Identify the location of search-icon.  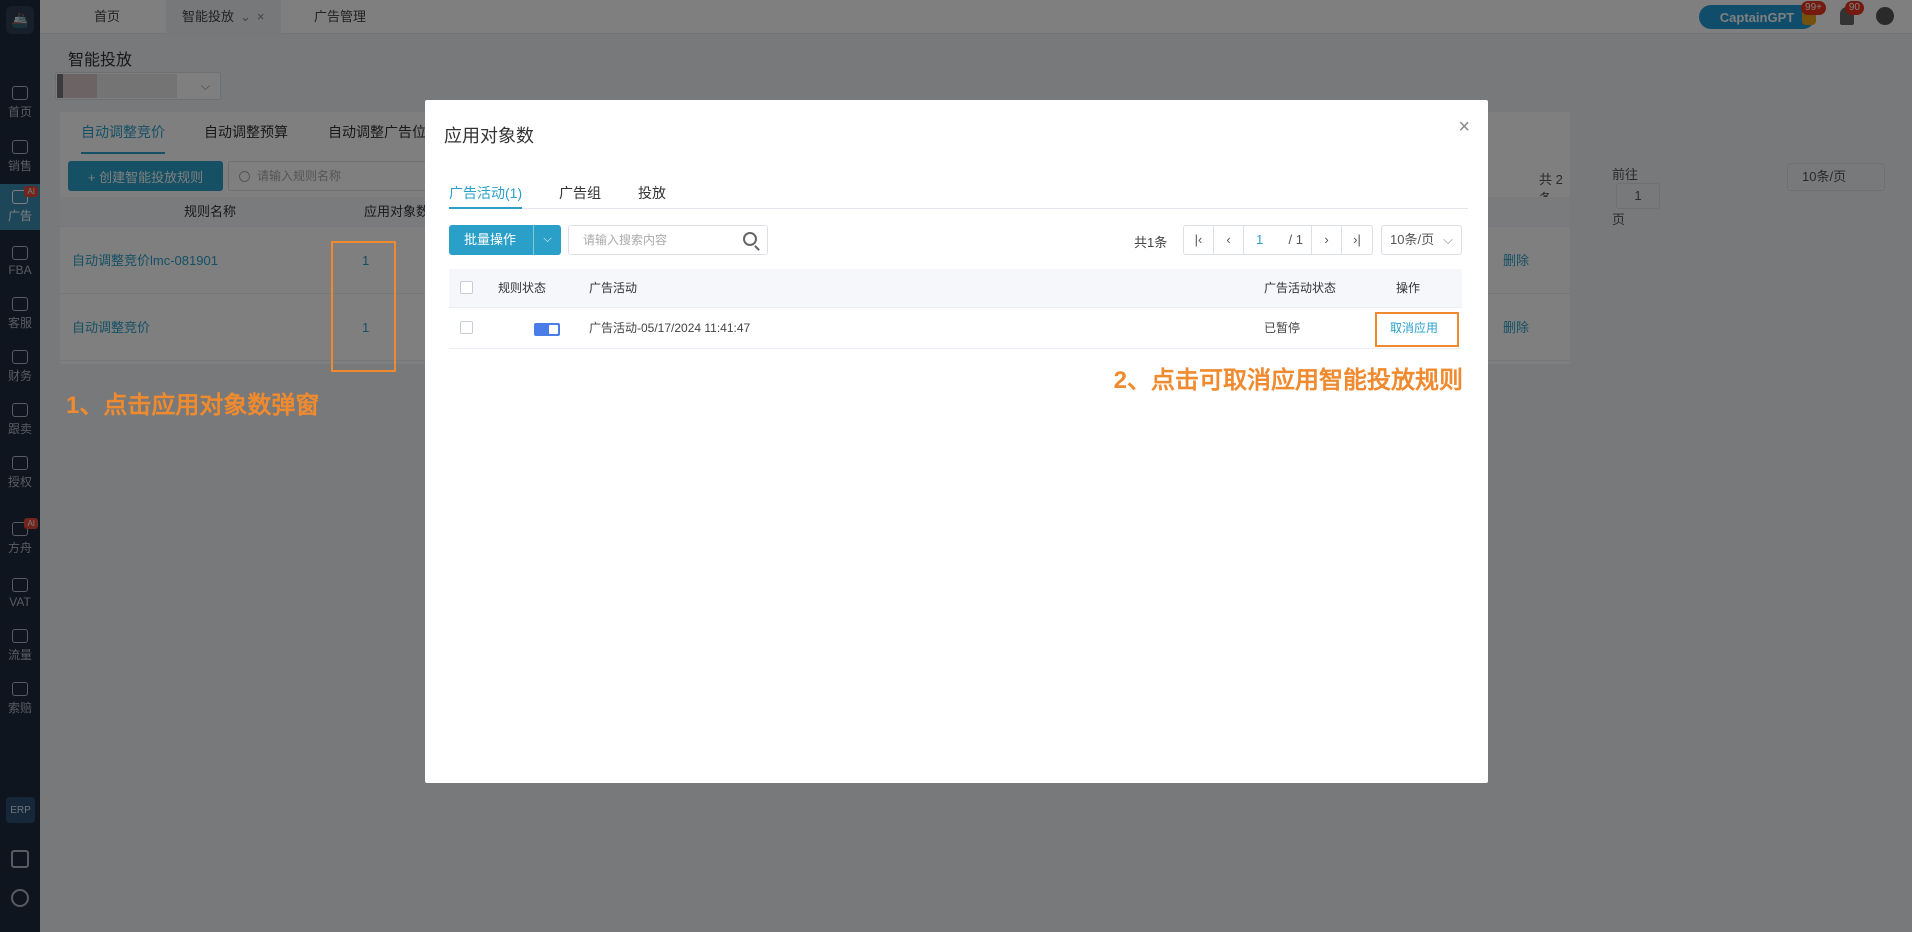
(750, 239).